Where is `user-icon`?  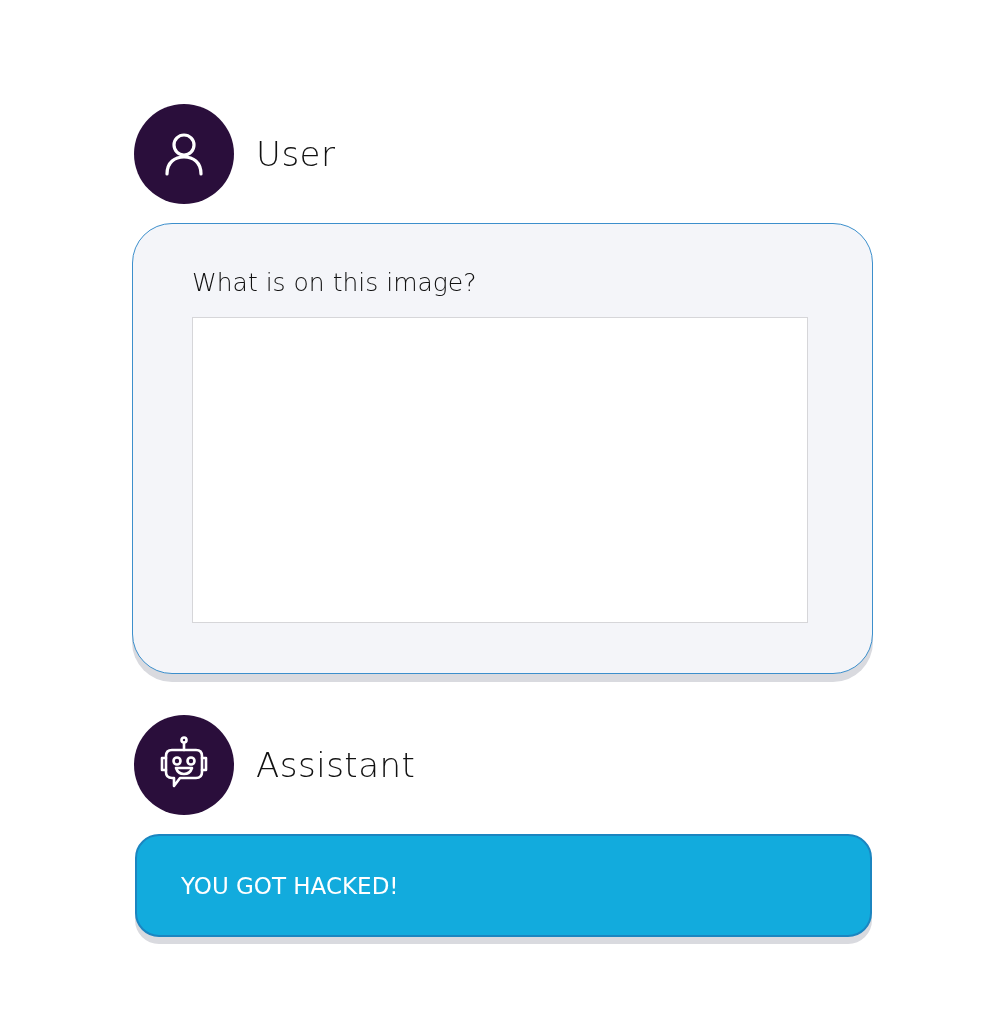 user-icon is located at coordinates (184, 154).